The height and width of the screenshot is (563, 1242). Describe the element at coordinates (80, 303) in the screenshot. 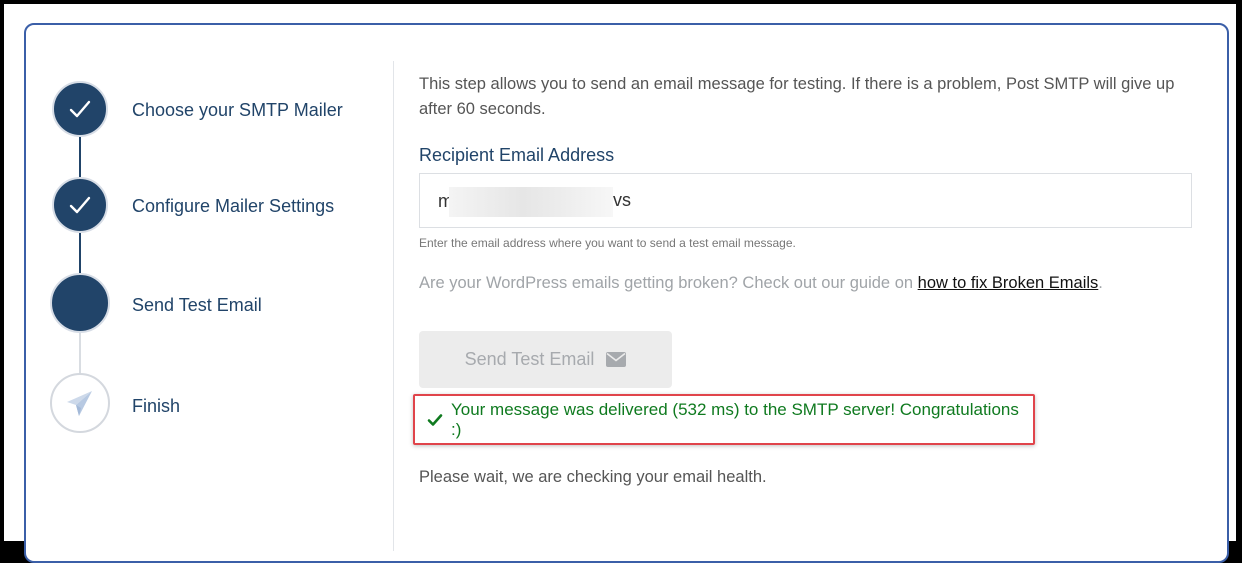

I see `step-3-indicator` at that location.